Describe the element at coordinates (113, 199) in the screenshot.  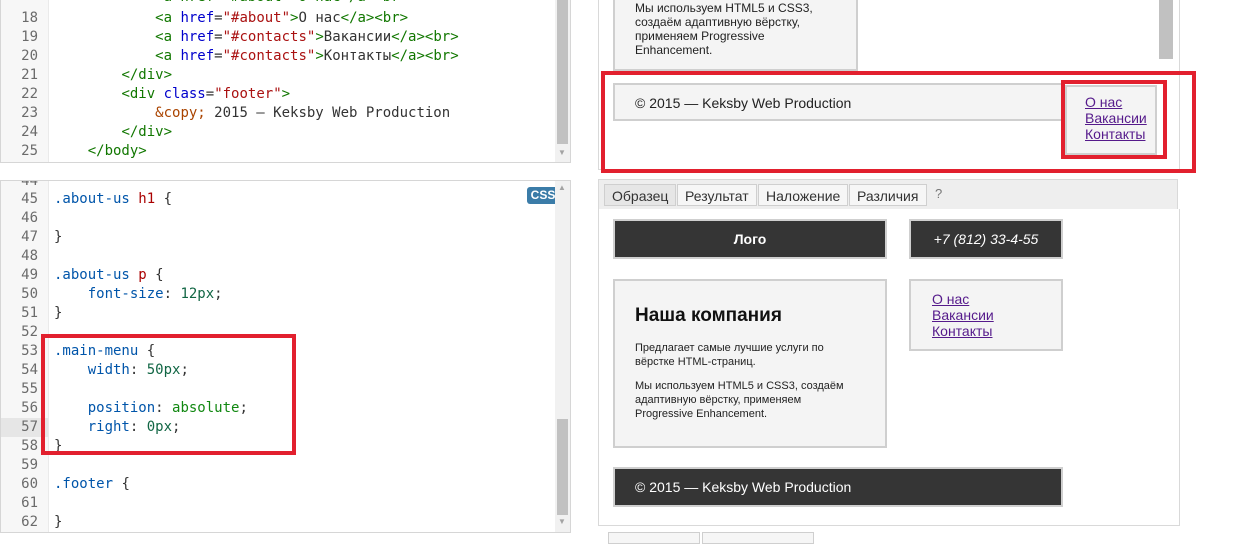
I see `code-line: .about-us h1 {` at that location.